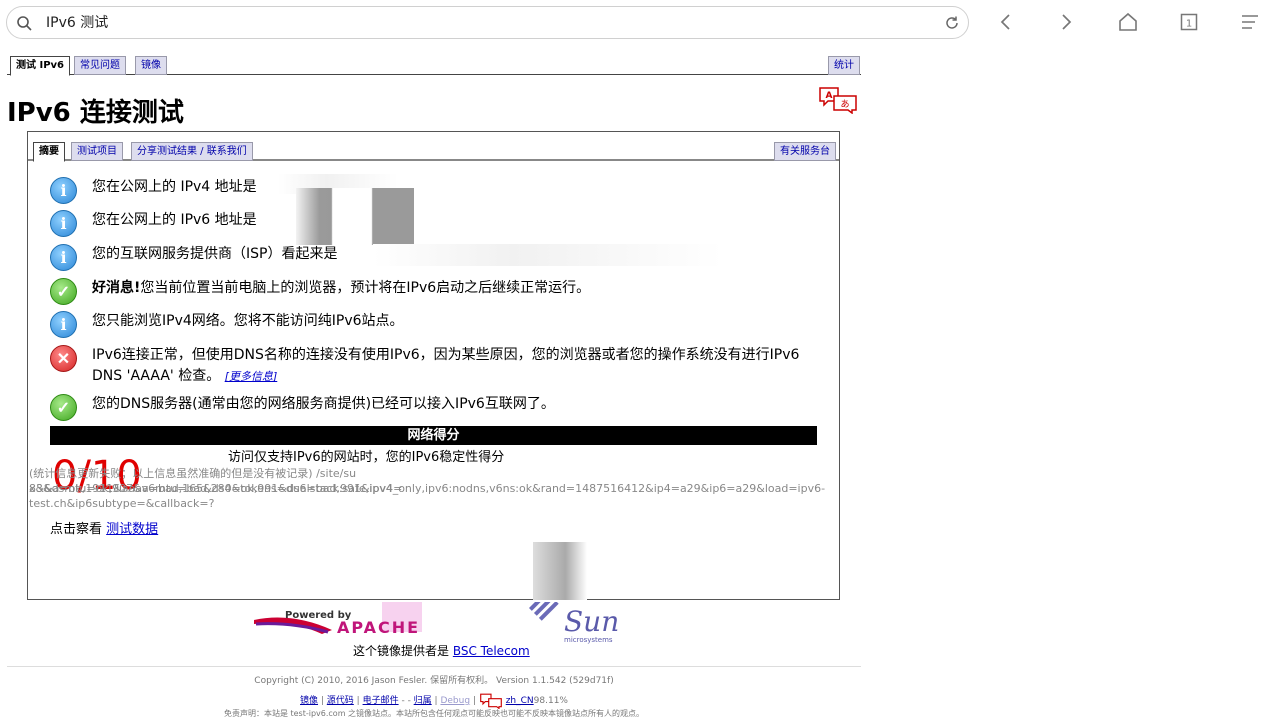 The width and height of the screenshot is (1280, 720). Describe the element at coordinates (97, 151) in the screenshot. I see `tab-tests: 测试项目` at that location.